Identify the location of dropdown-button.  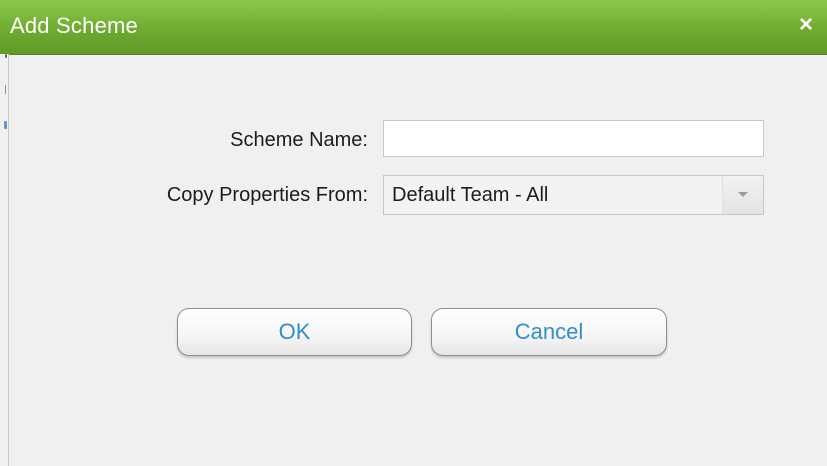
(742, 195).